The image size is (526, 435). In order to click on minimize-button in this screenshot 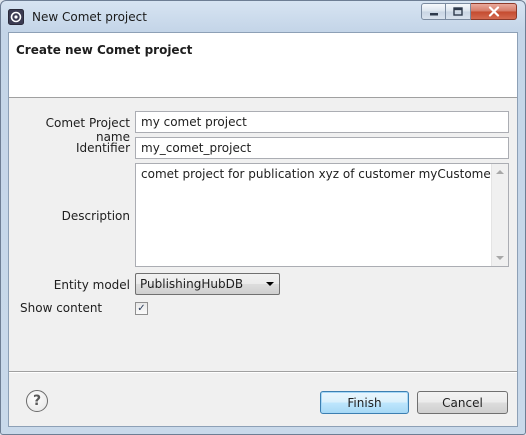, I will do `click(433, 11)`.